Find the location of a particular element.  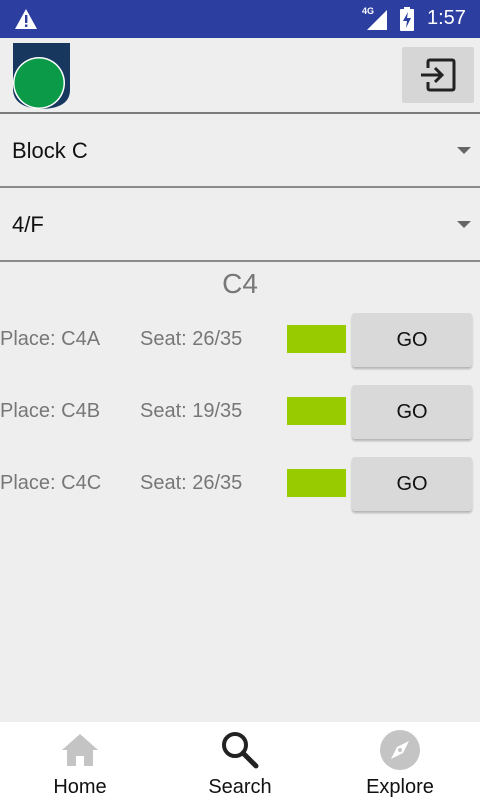

nav-home: Home is located at coordinates (80, 761).